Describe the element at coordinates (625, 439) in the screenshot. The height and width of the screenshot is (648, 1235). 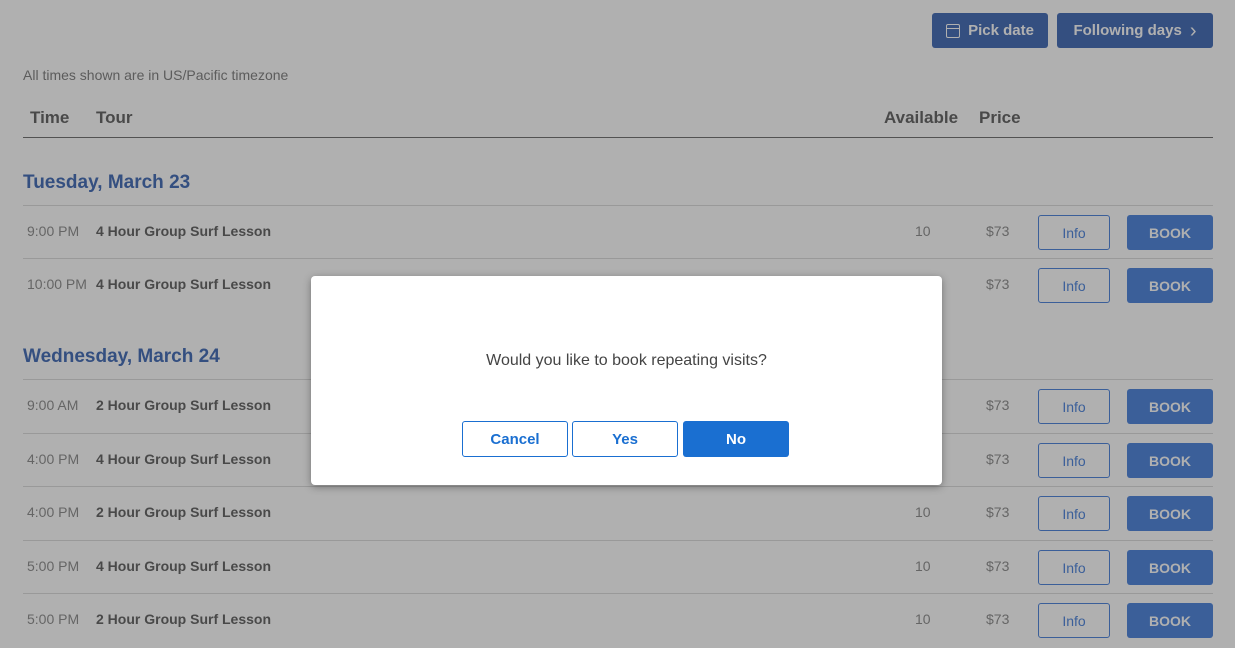
I see `yes-button: Yes` at that location.